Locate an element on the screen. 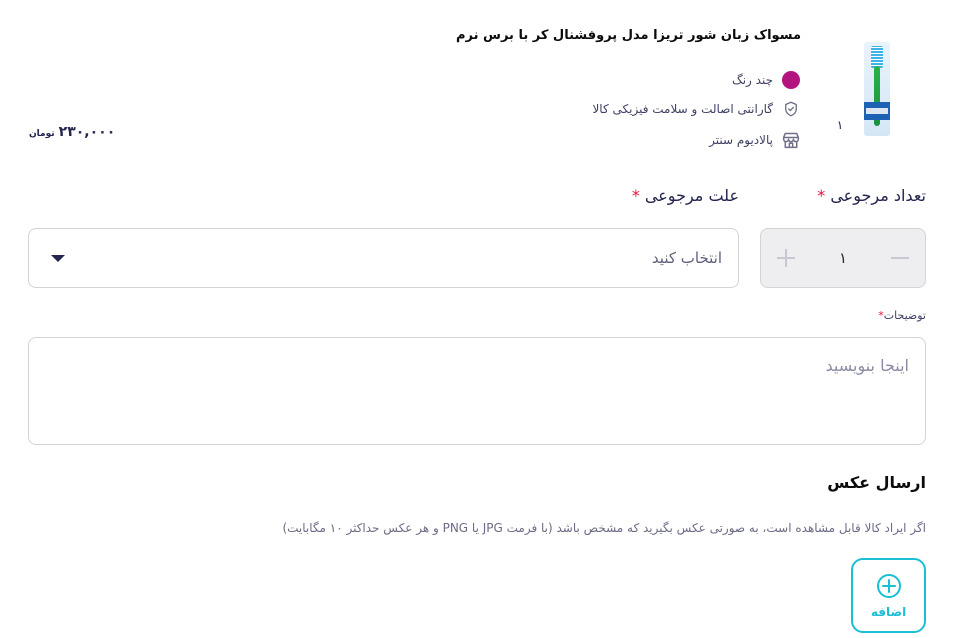 Image resolution: width=953 pixels, height=638 pixels. return-reason-label: علت مرجوعی * is located at coordinates (685, 195).